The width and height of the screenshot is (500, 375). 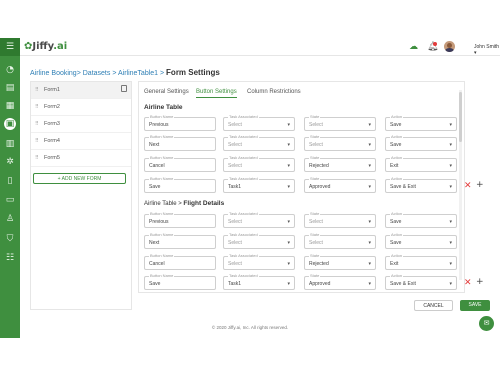 I want to click on brand-logo: ✿Jiffy.ai, so click(x=45, y=46).